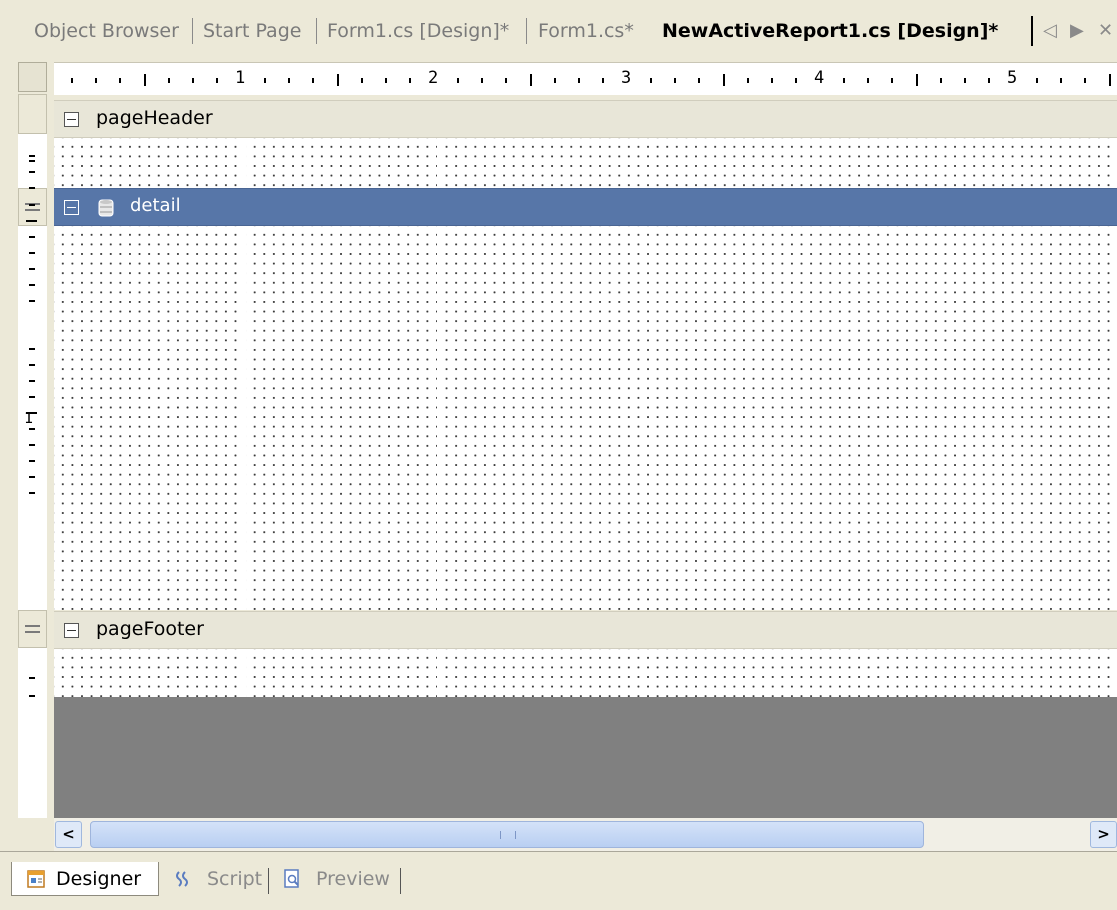  I want to click on scroll-left-button: <, so click(68, 834).